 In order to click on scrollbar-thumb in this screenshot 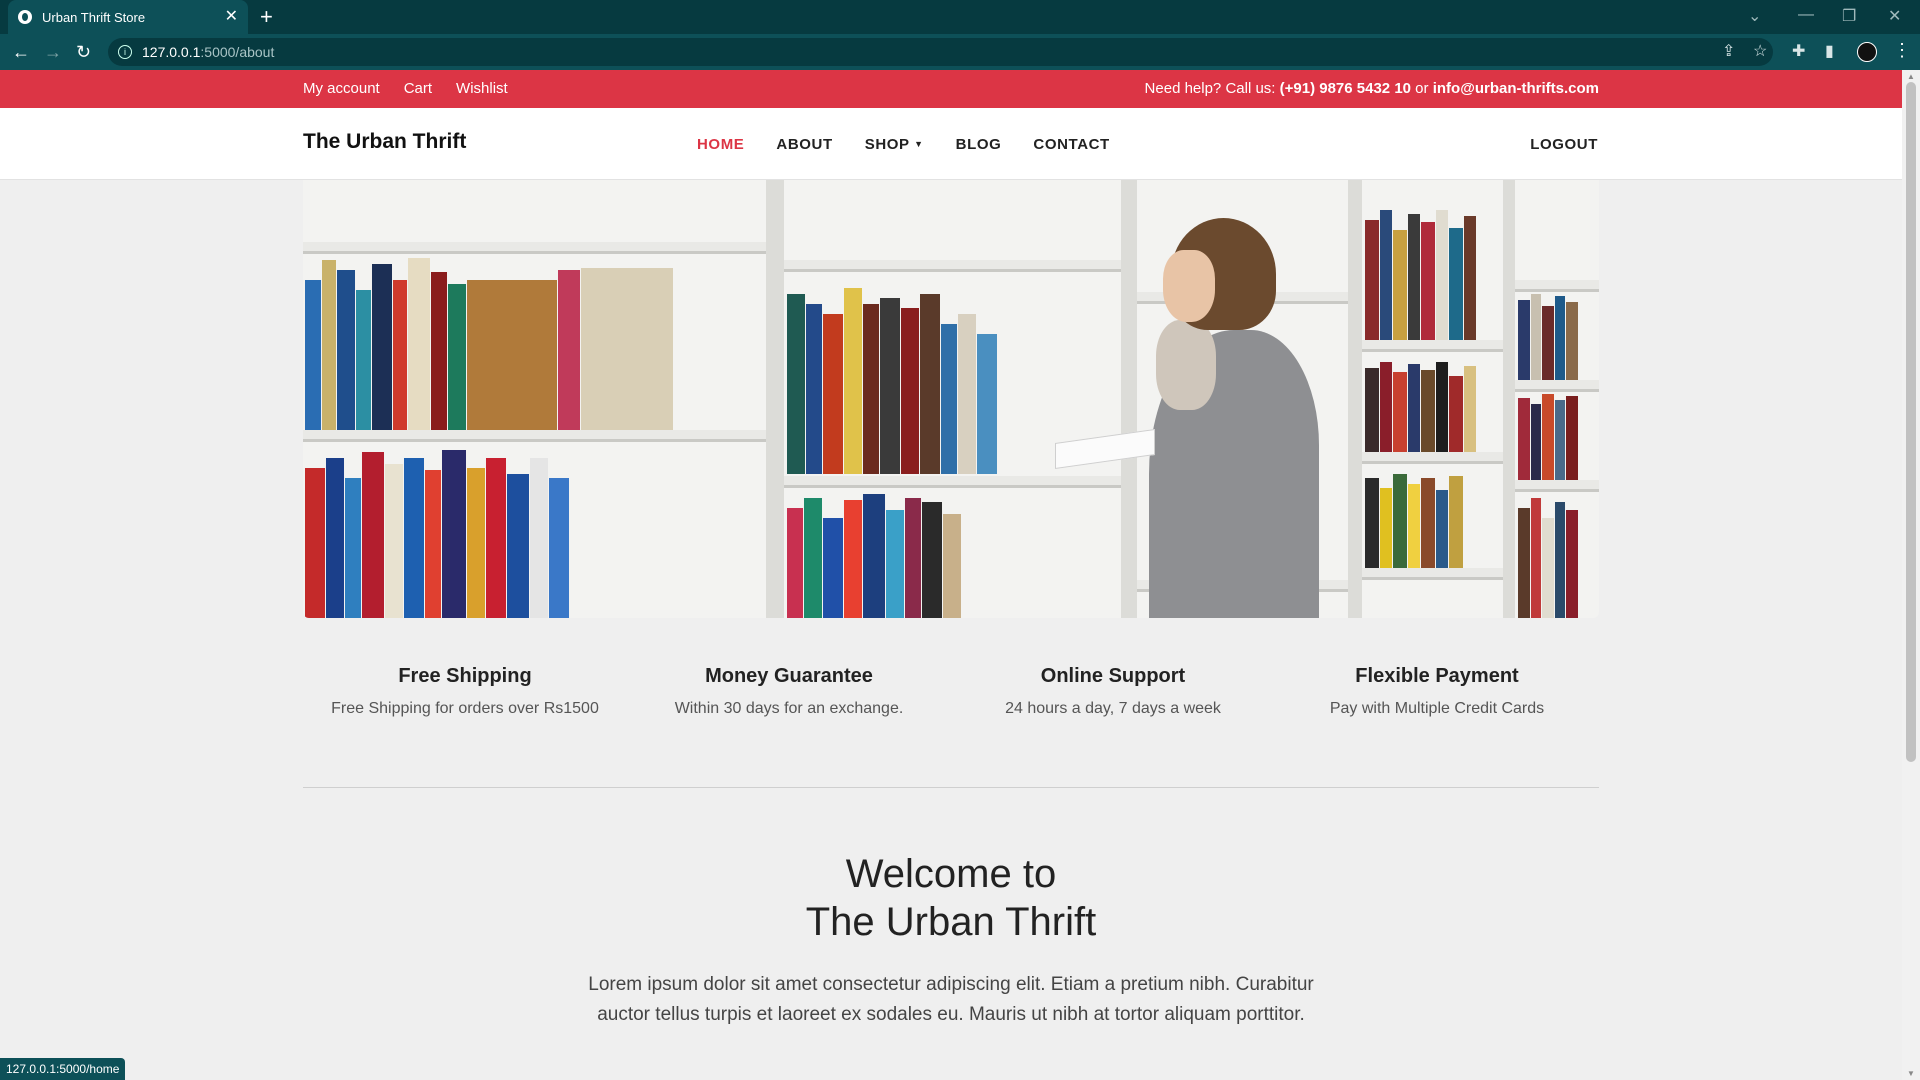, I will do `click(1911, 422)`.